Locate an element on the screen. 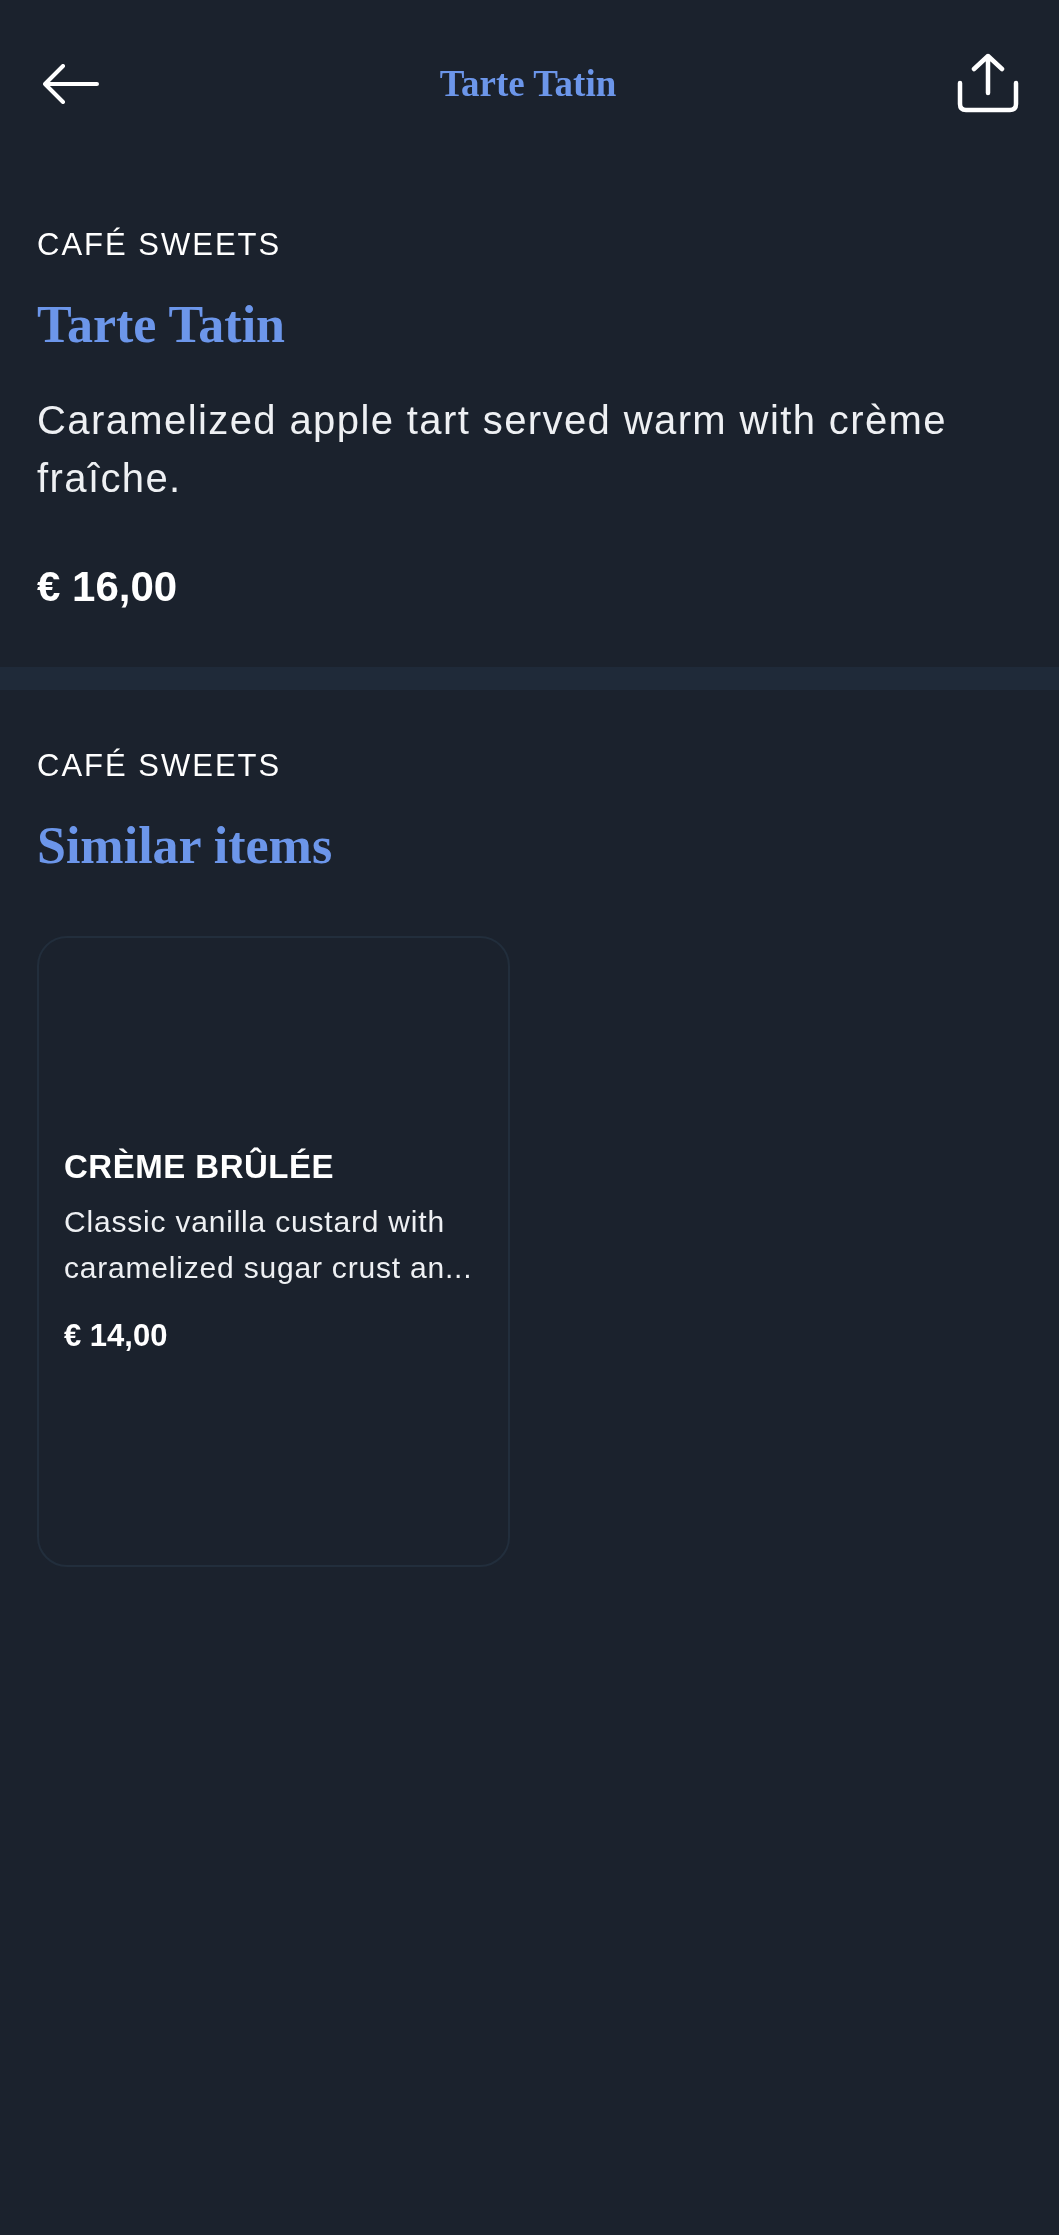 Image resolution: width=1059 pixels, height=2235 pixels. section-title: Similar items is located at coordinates (185, 846).